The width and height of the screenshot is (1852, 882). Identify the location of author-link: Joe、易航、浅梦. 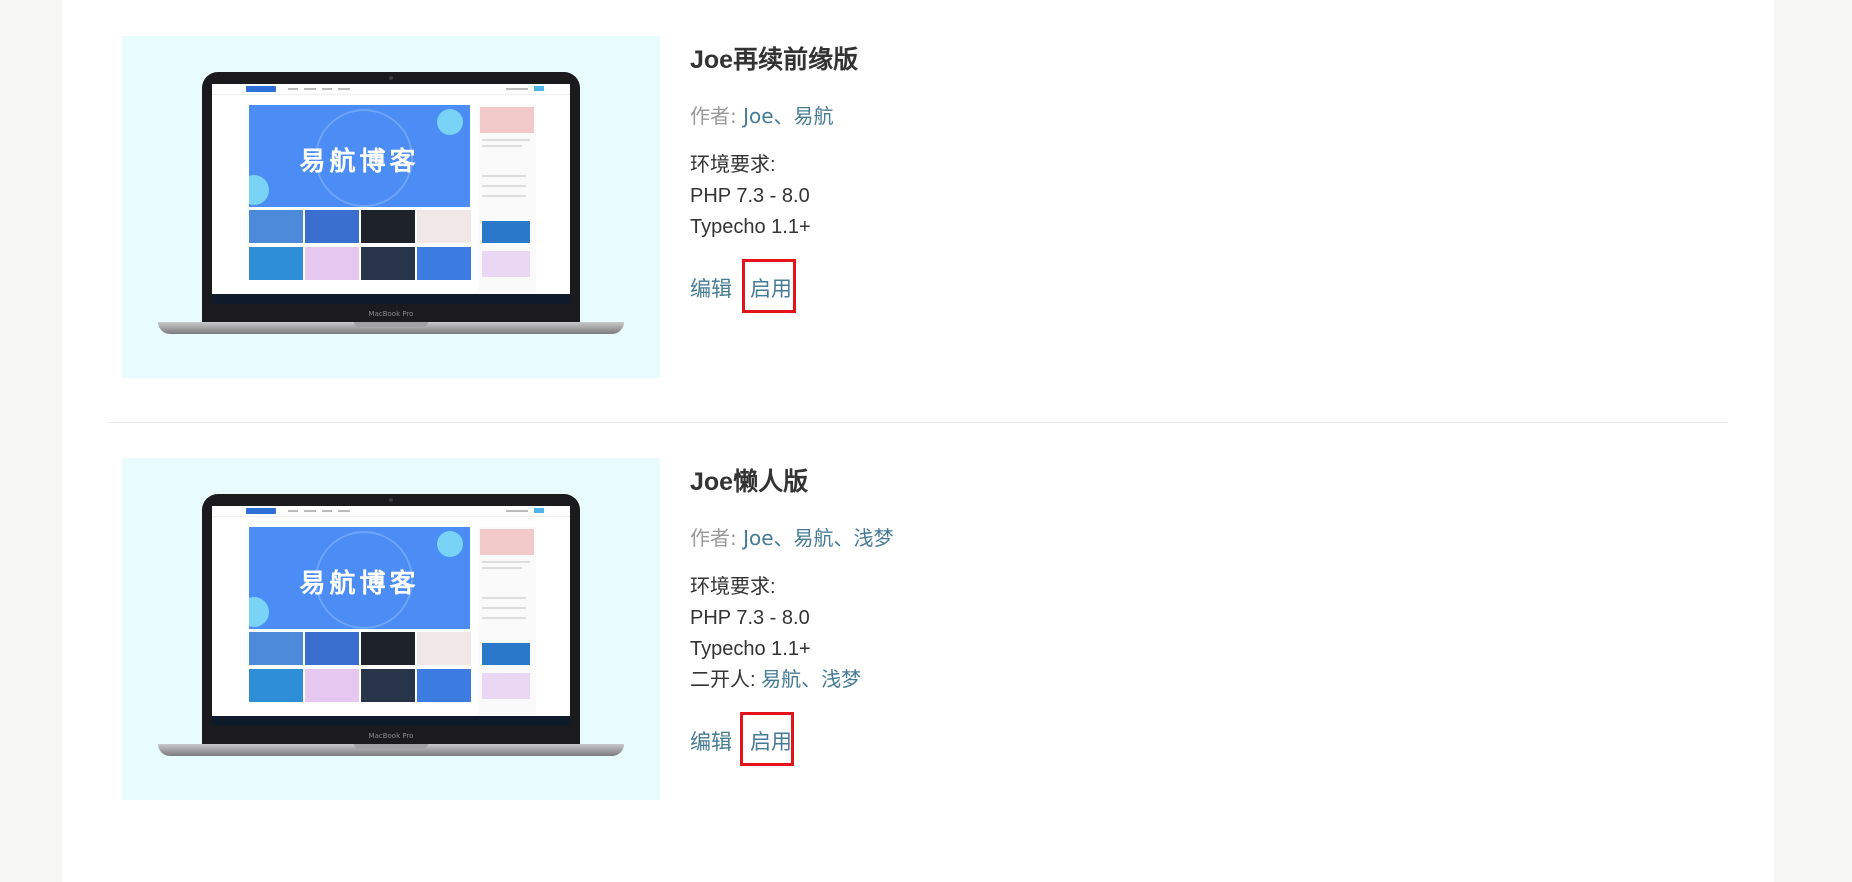
(818, 538).